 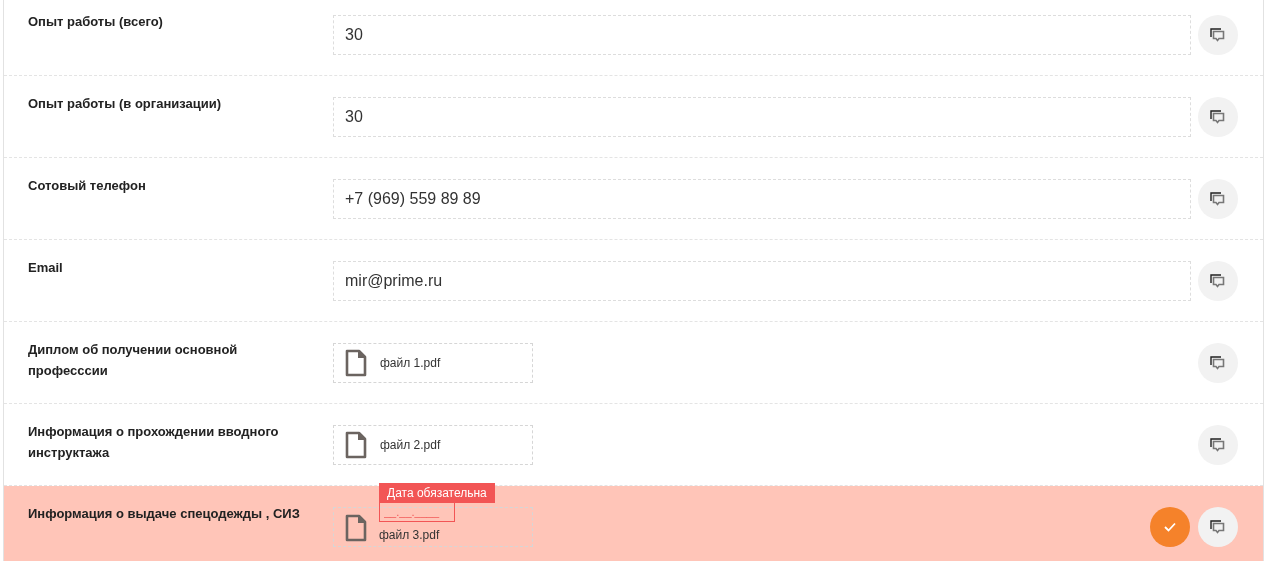 I want to click on field-label: Email, so click(x=46, y=268).